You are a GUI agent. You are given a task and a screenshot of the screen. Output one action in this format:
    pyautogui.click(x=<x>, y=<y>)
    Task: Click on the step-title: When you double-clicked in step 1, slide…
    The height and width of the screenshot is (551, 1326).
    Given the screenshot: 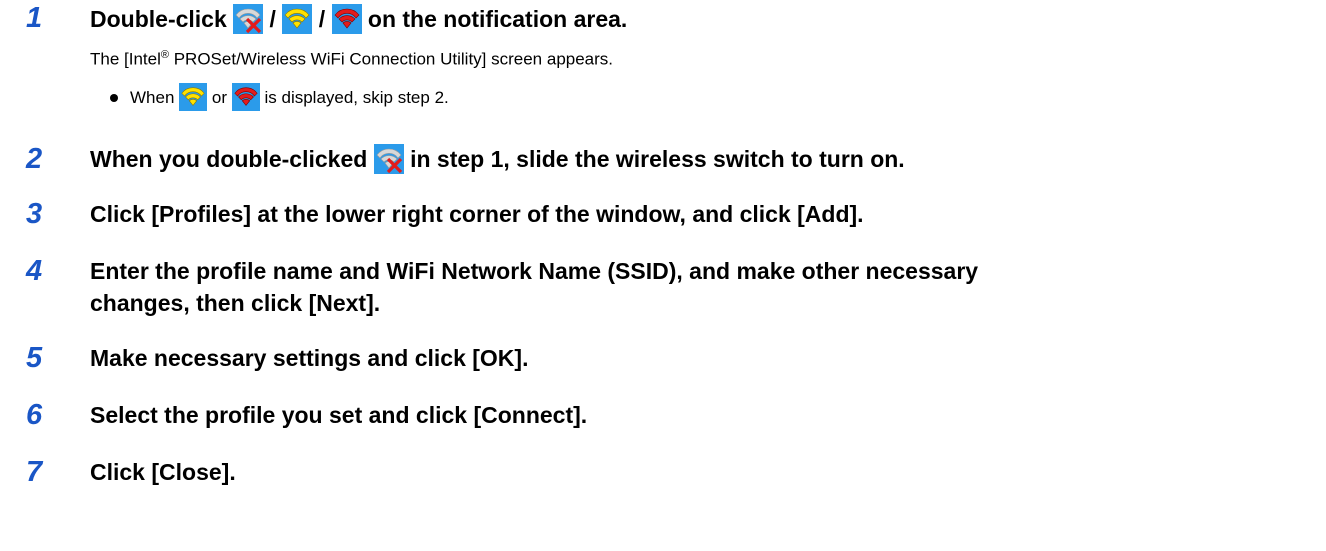 What is the action you would take?
    pyautogui.click(x=497, y=159)
    